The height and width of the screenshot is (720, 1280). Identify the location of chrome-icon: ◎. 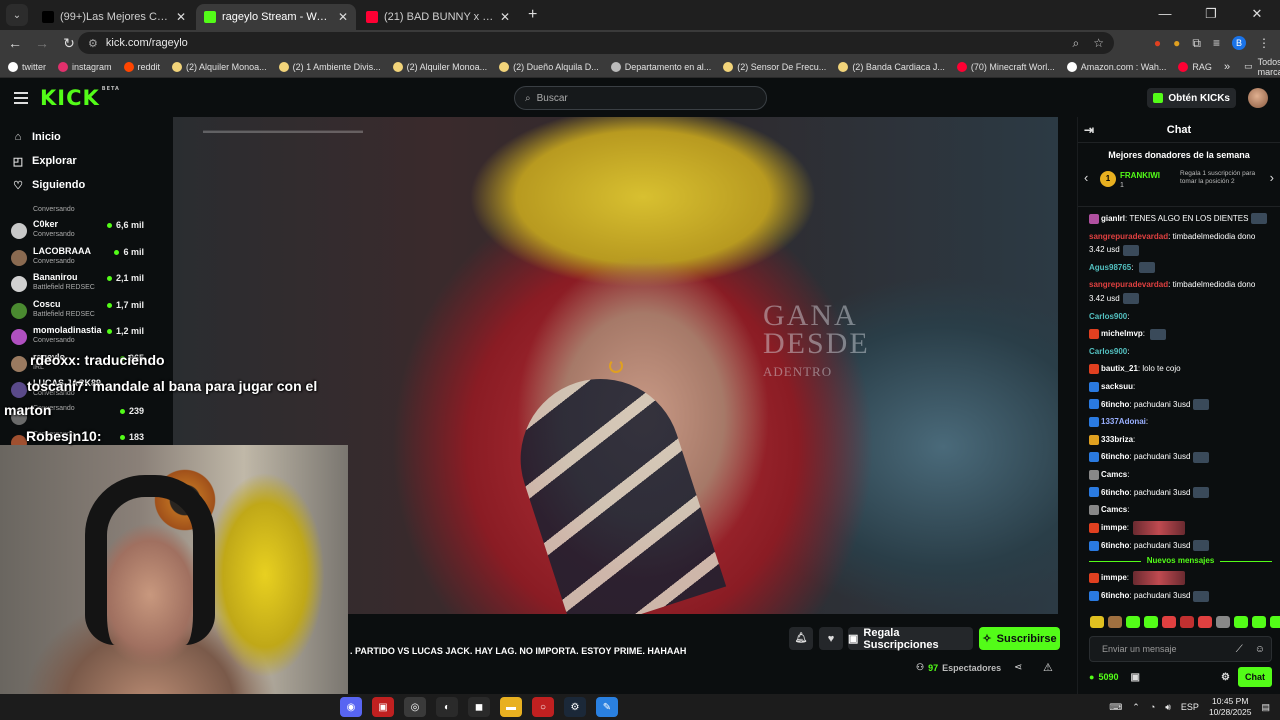
(415, 707).